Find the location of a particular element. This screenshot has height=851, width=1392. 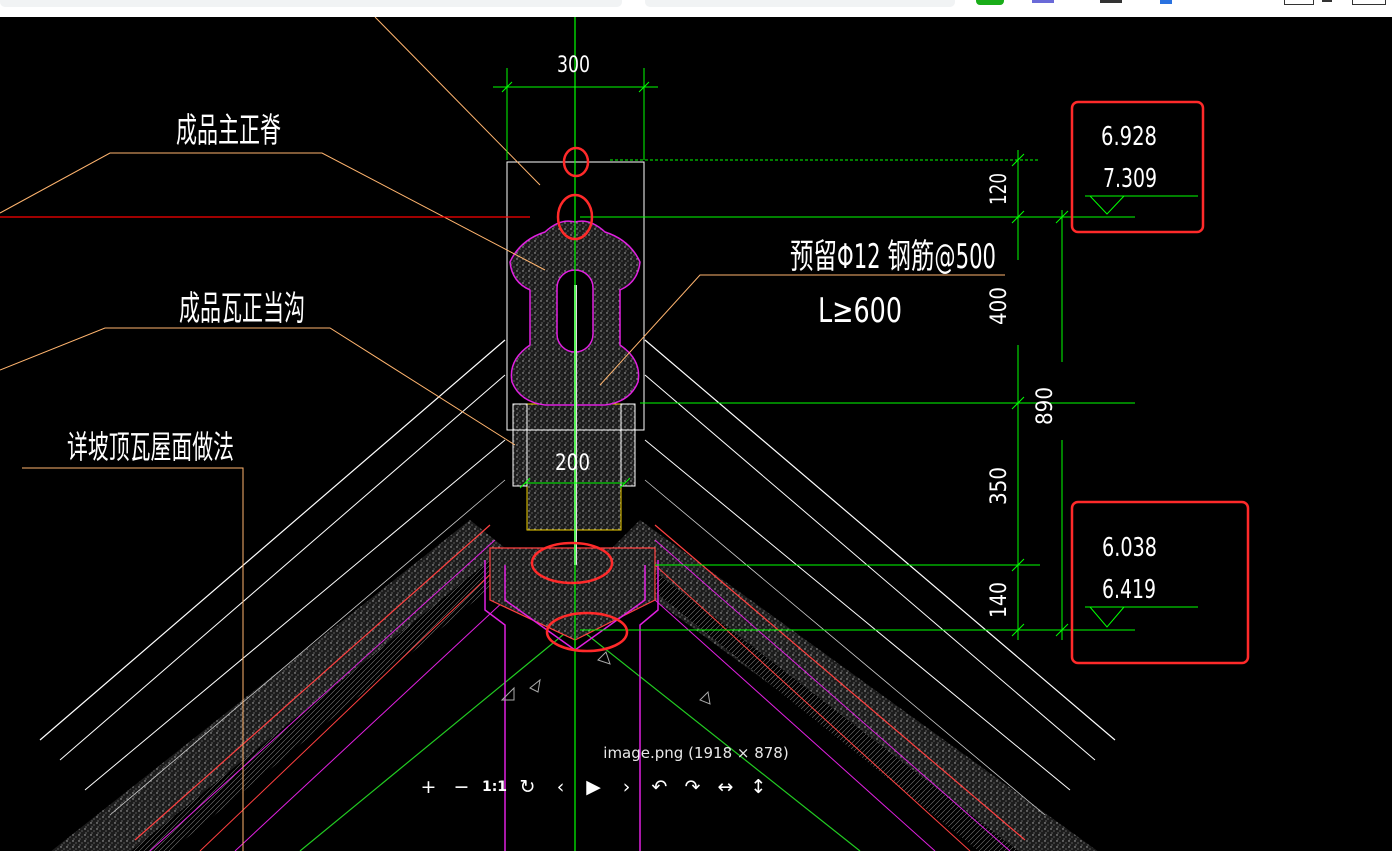

next-button: › is located at coordinates (626, 787).